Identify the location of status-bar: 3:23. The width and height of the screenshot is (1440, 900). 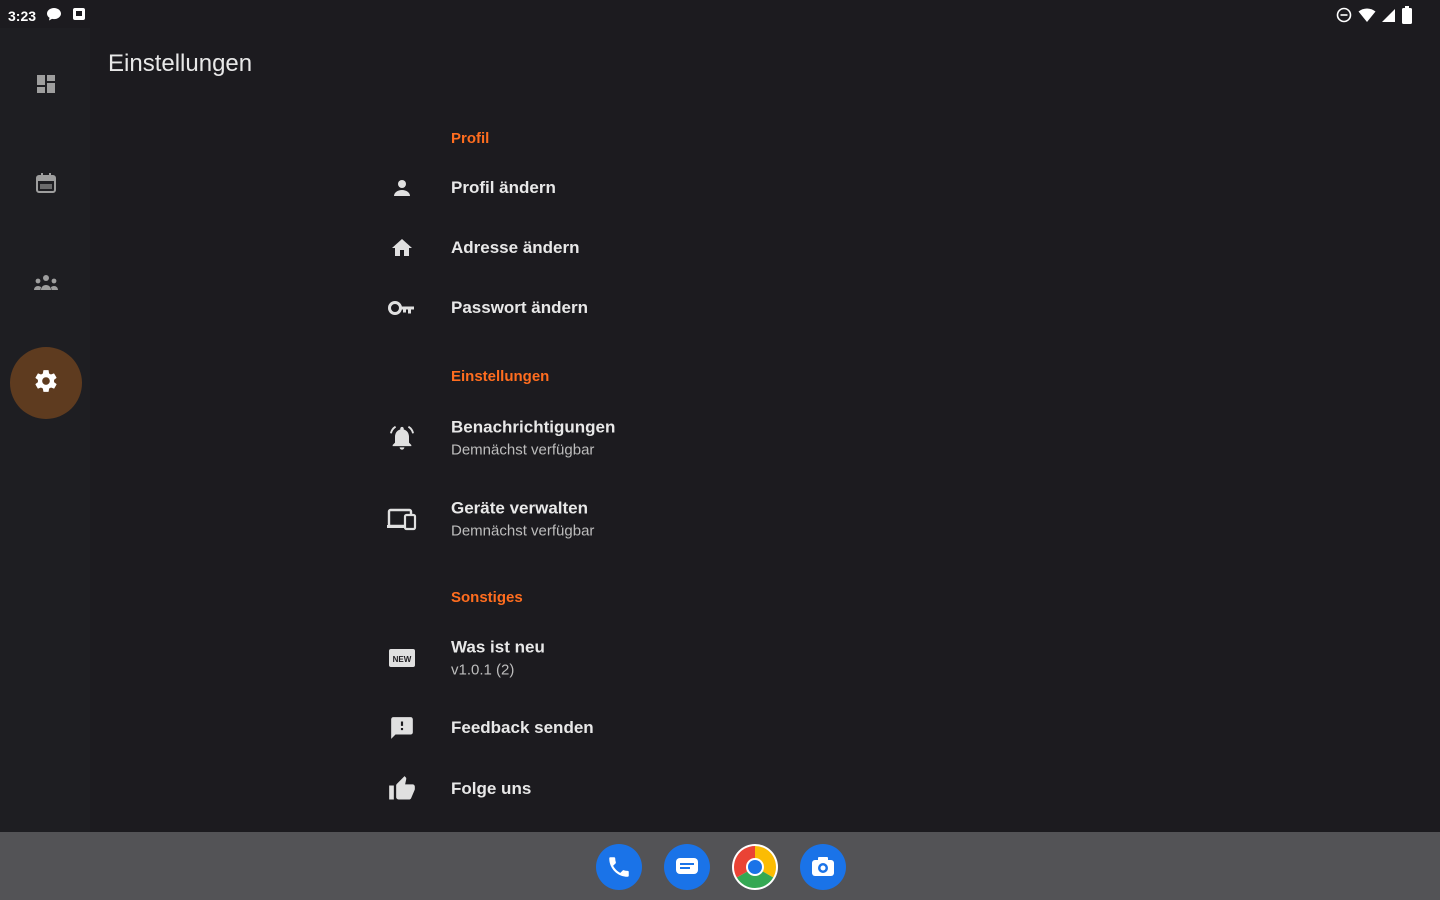
(720, 14).